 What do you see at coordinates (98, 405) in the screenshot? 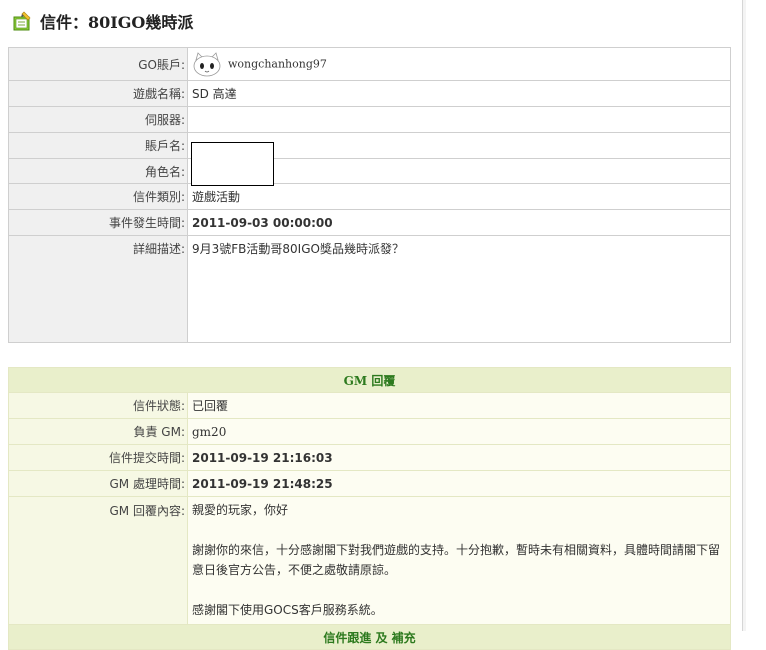
I see `status-label: 信件狀態:` at bounding box center [98, 405].